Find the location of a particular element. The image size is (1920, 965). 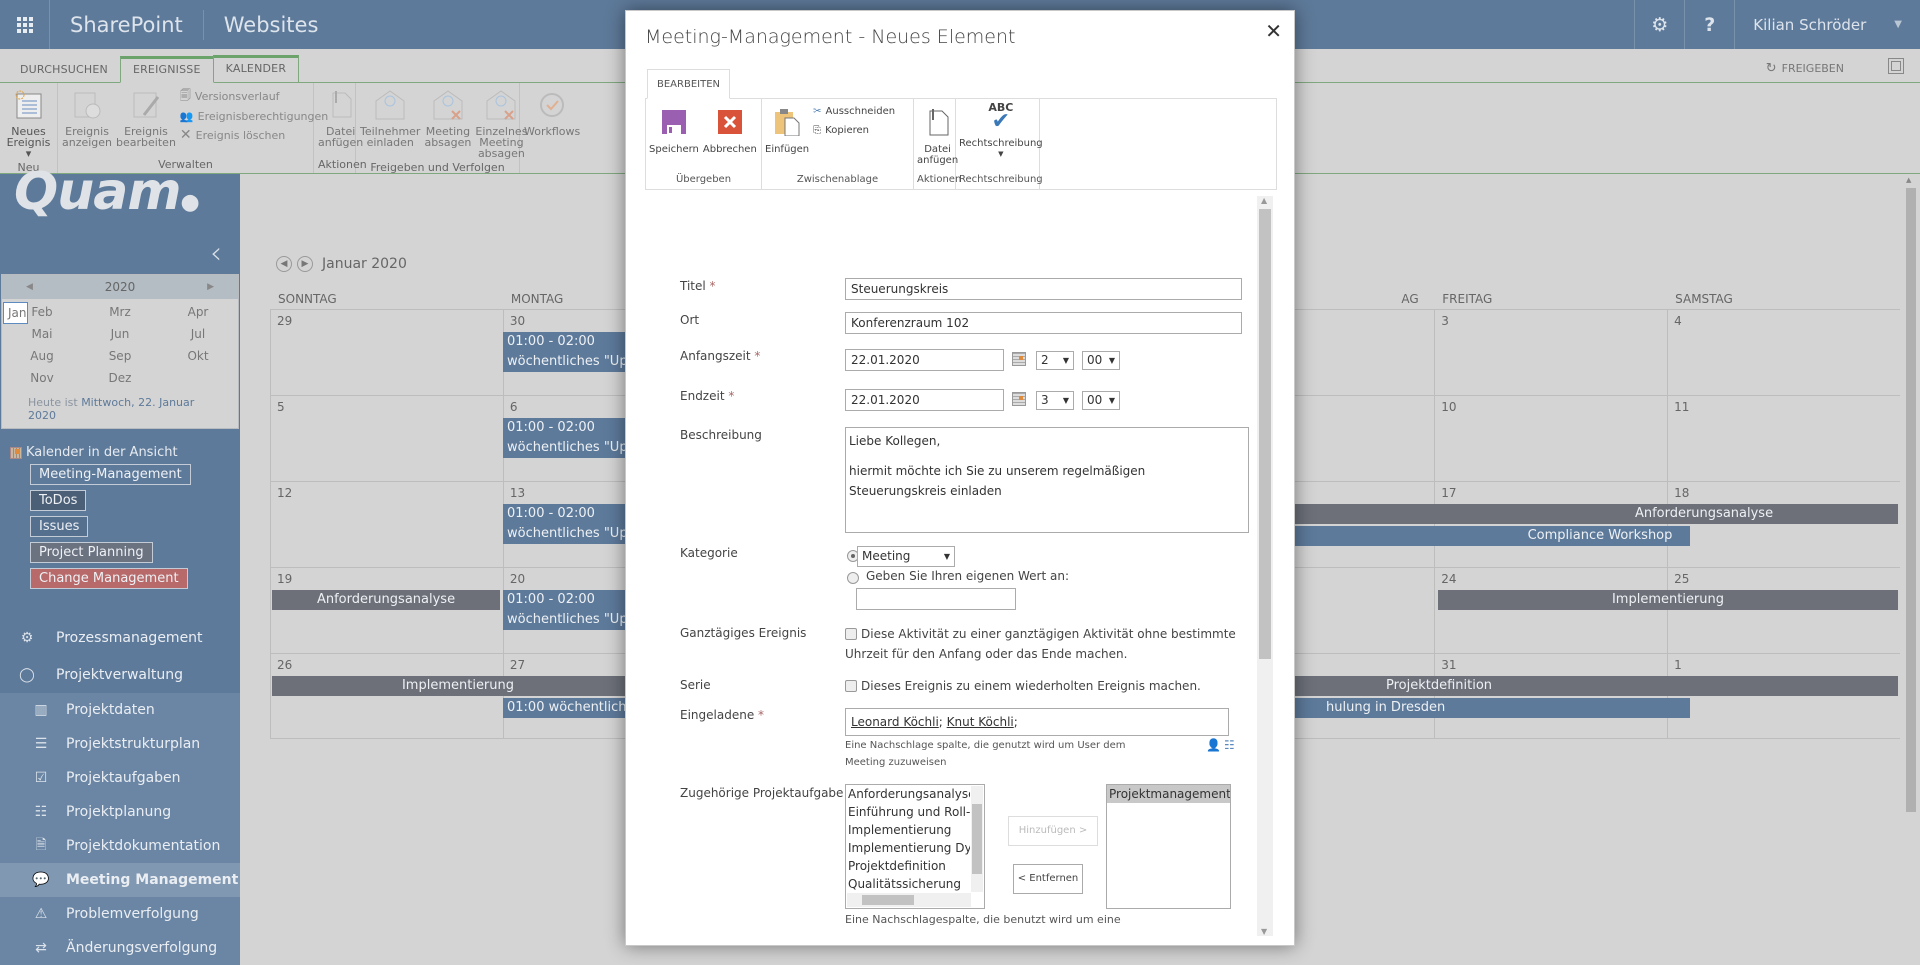

start-date-input: 22.01.2020 is located at coordinates (924, 360).